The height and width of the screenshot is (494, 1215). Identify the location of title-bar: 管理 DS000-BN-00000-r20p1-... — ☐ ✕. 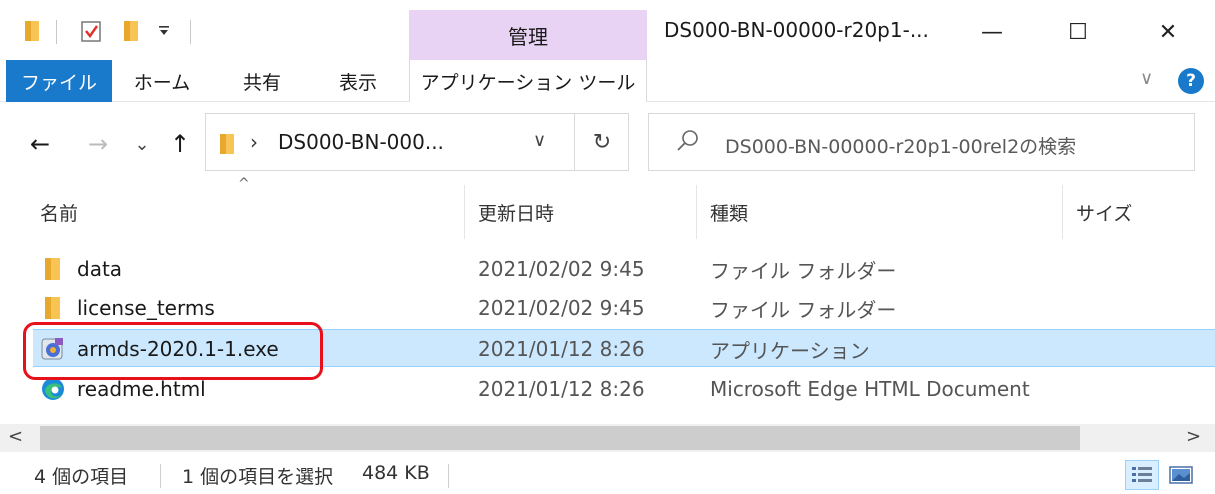
(607, 30).